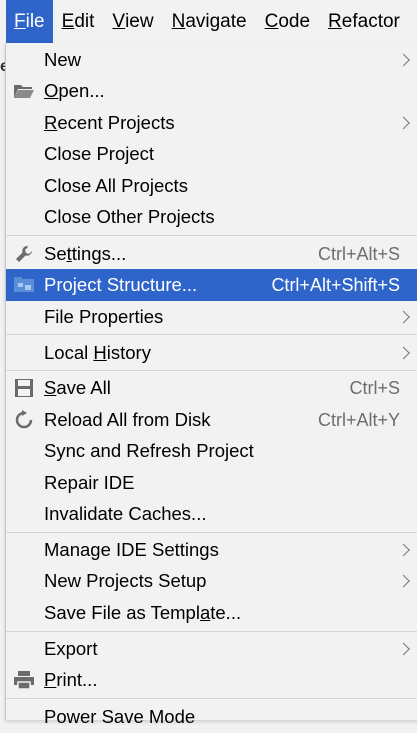  What do you see at coordinates (335, 284) in the screenshot?
I see `menu-item-shortcut: Ctrl+Alt+Shift+S` at bounding box center [335, 284].